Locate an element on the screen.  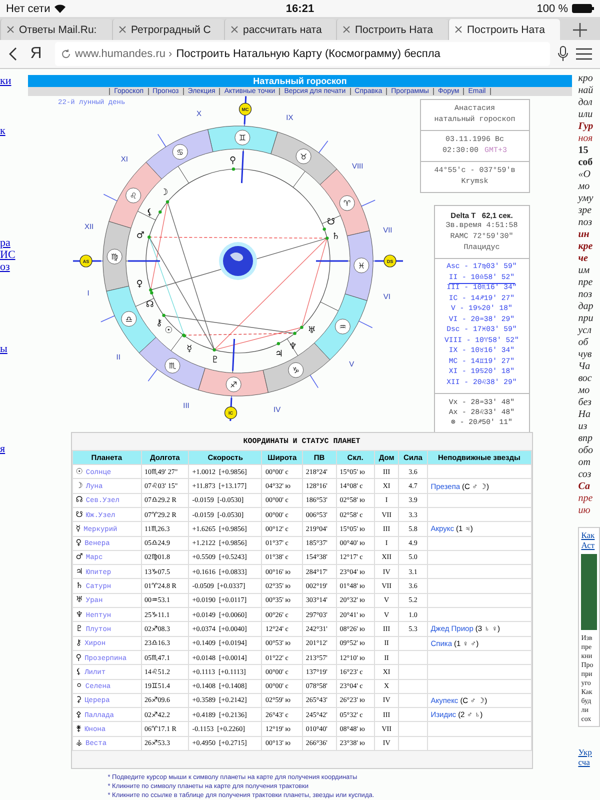
article-text: «О is located at coordinates (585, 175).